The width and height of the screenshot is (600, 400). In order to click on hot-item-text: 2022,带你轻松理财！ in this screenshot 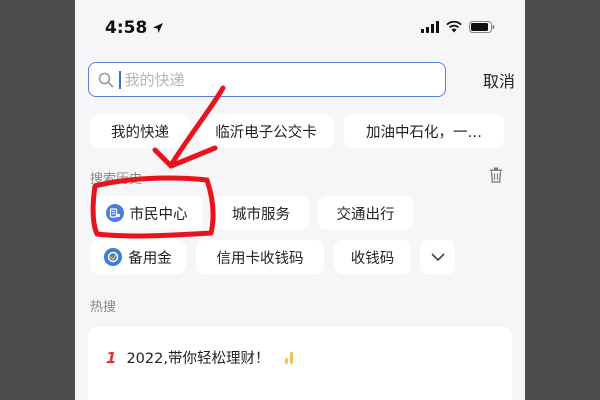, I will do `click(198, 359)`.